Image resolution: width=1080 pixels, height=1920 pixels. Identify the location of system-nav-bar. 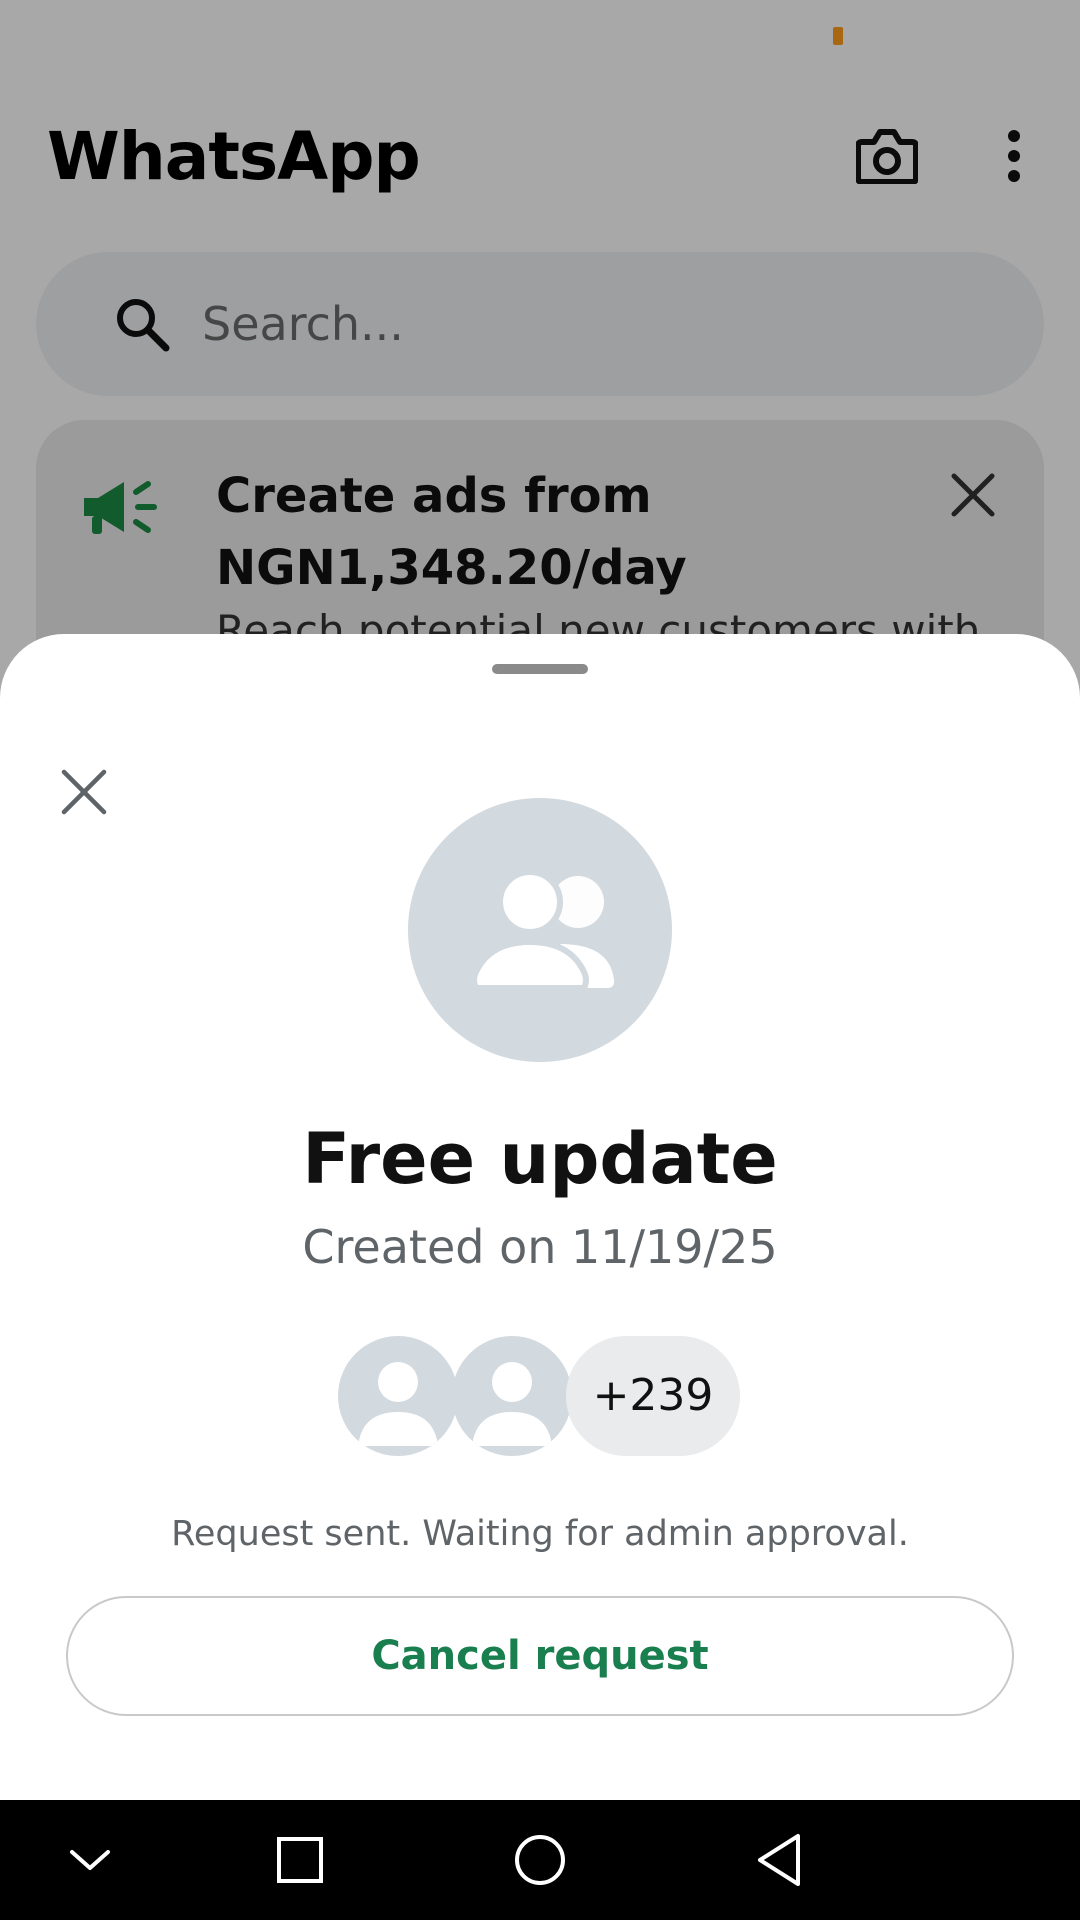
(540, 1860).